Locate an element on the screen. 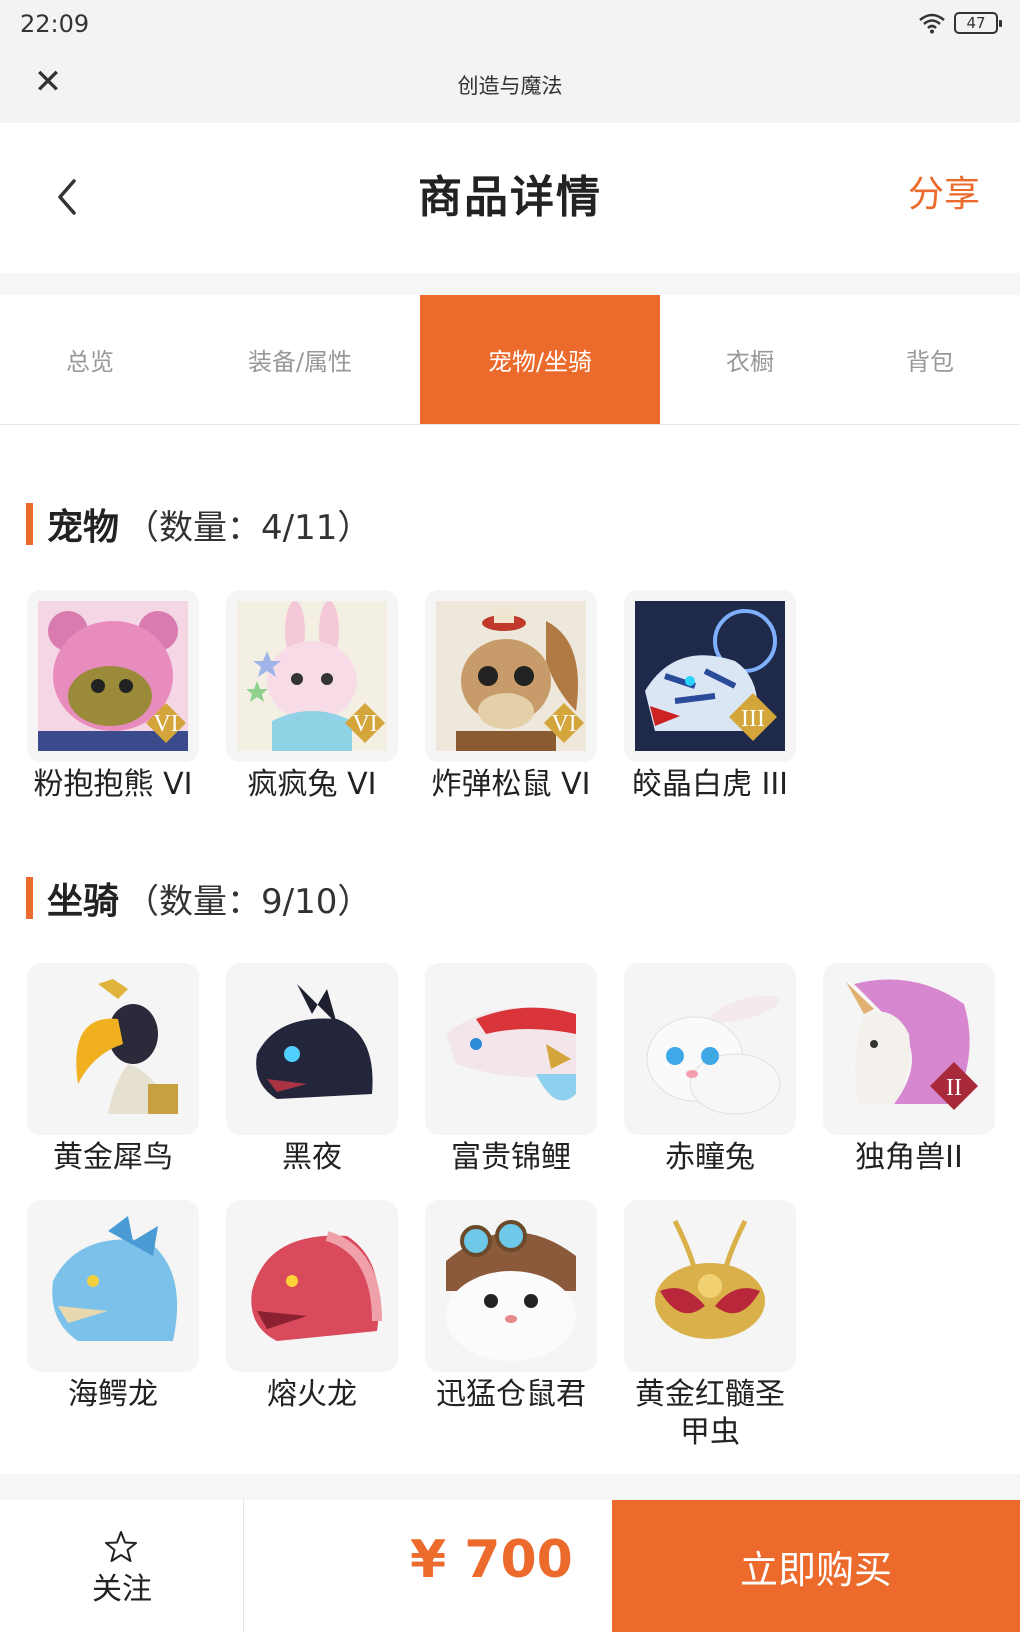 The width and height of the screenshot is (1020, 1632). mount-item: 赤瞳兔 is located at coordinates (710, 1070).